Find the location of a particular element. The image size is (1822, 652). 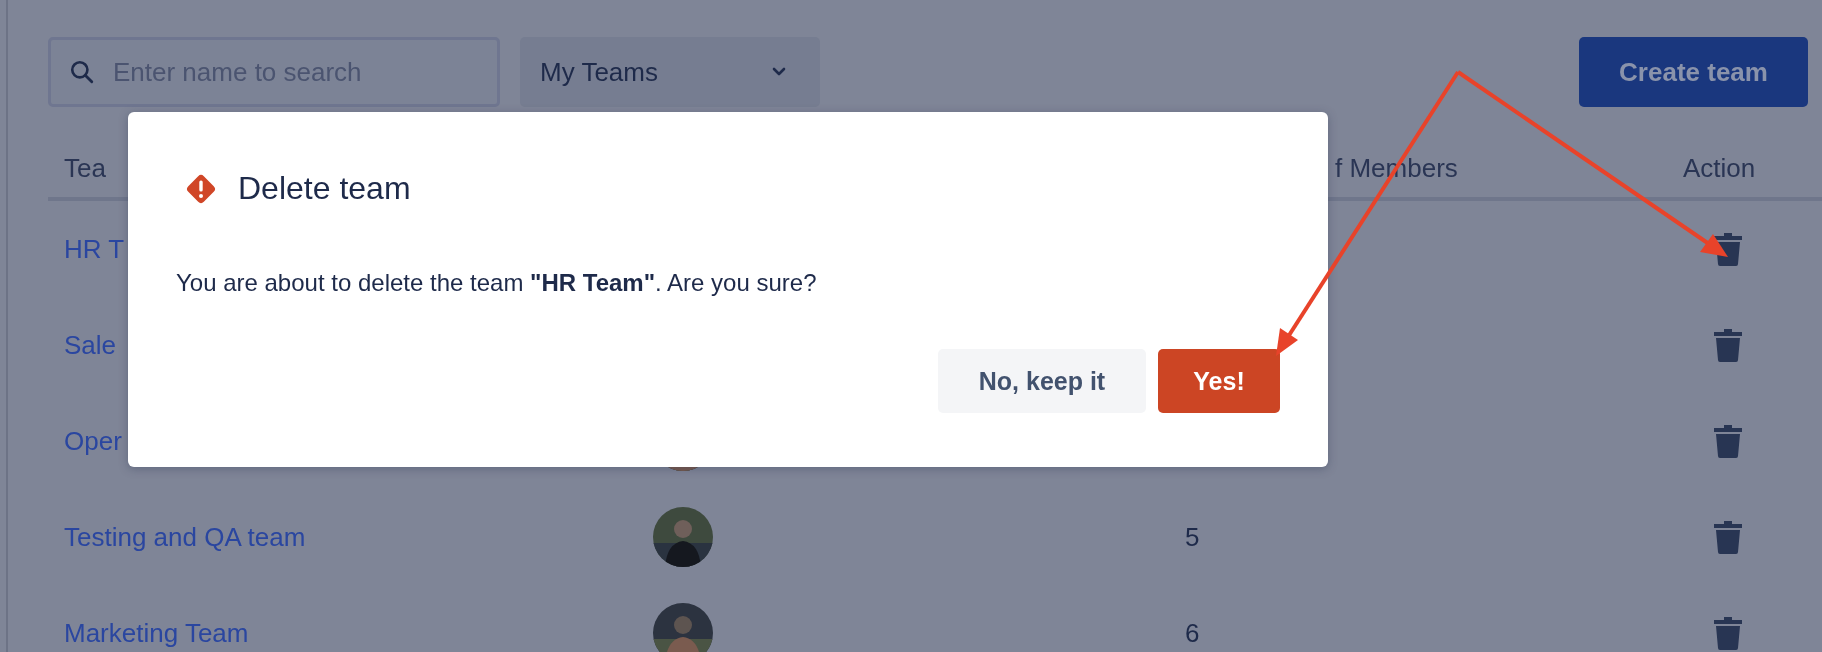

column-header: Tea is located at coordinates (85, 168).